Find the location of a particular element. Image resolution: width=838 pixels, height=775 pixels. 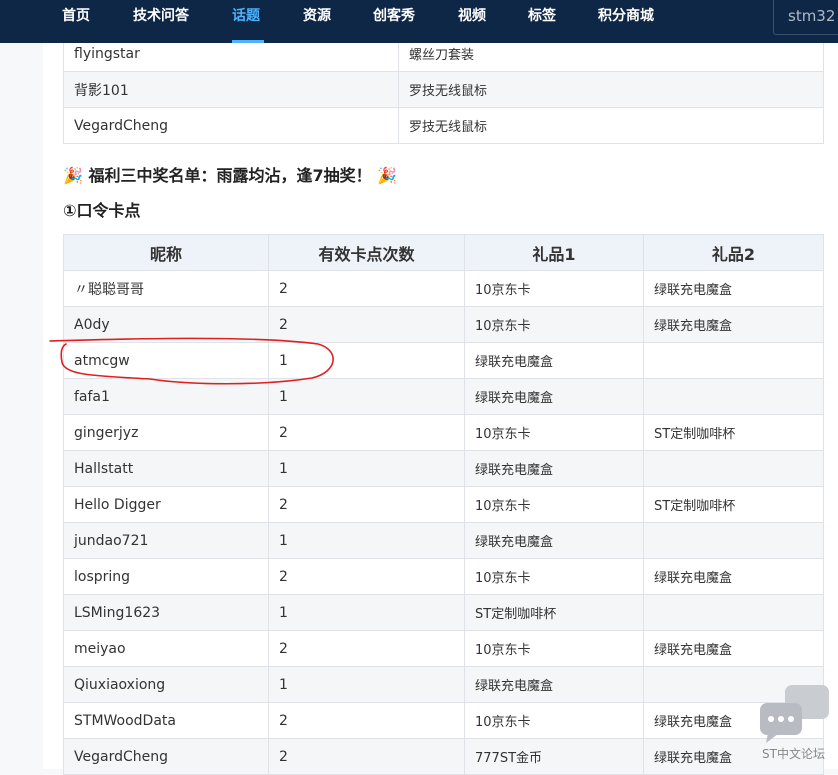

nav-item-points-mall: 积分商城 is located at coordinates (626, 21).